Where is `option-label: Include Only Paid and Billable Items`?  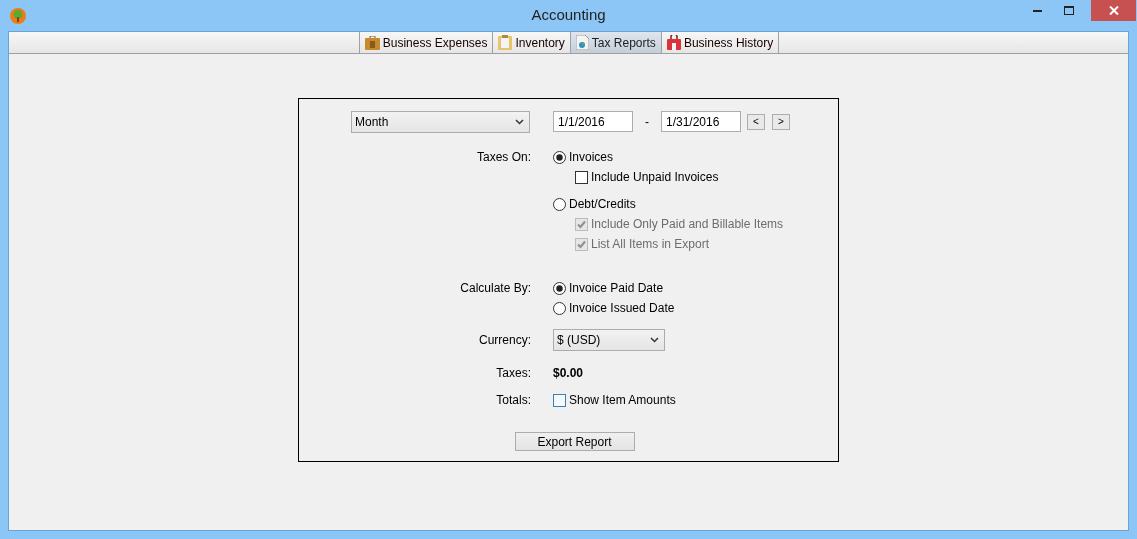 option-label: Include Only Paid and Billable Items is located at coordinates (687, 224).